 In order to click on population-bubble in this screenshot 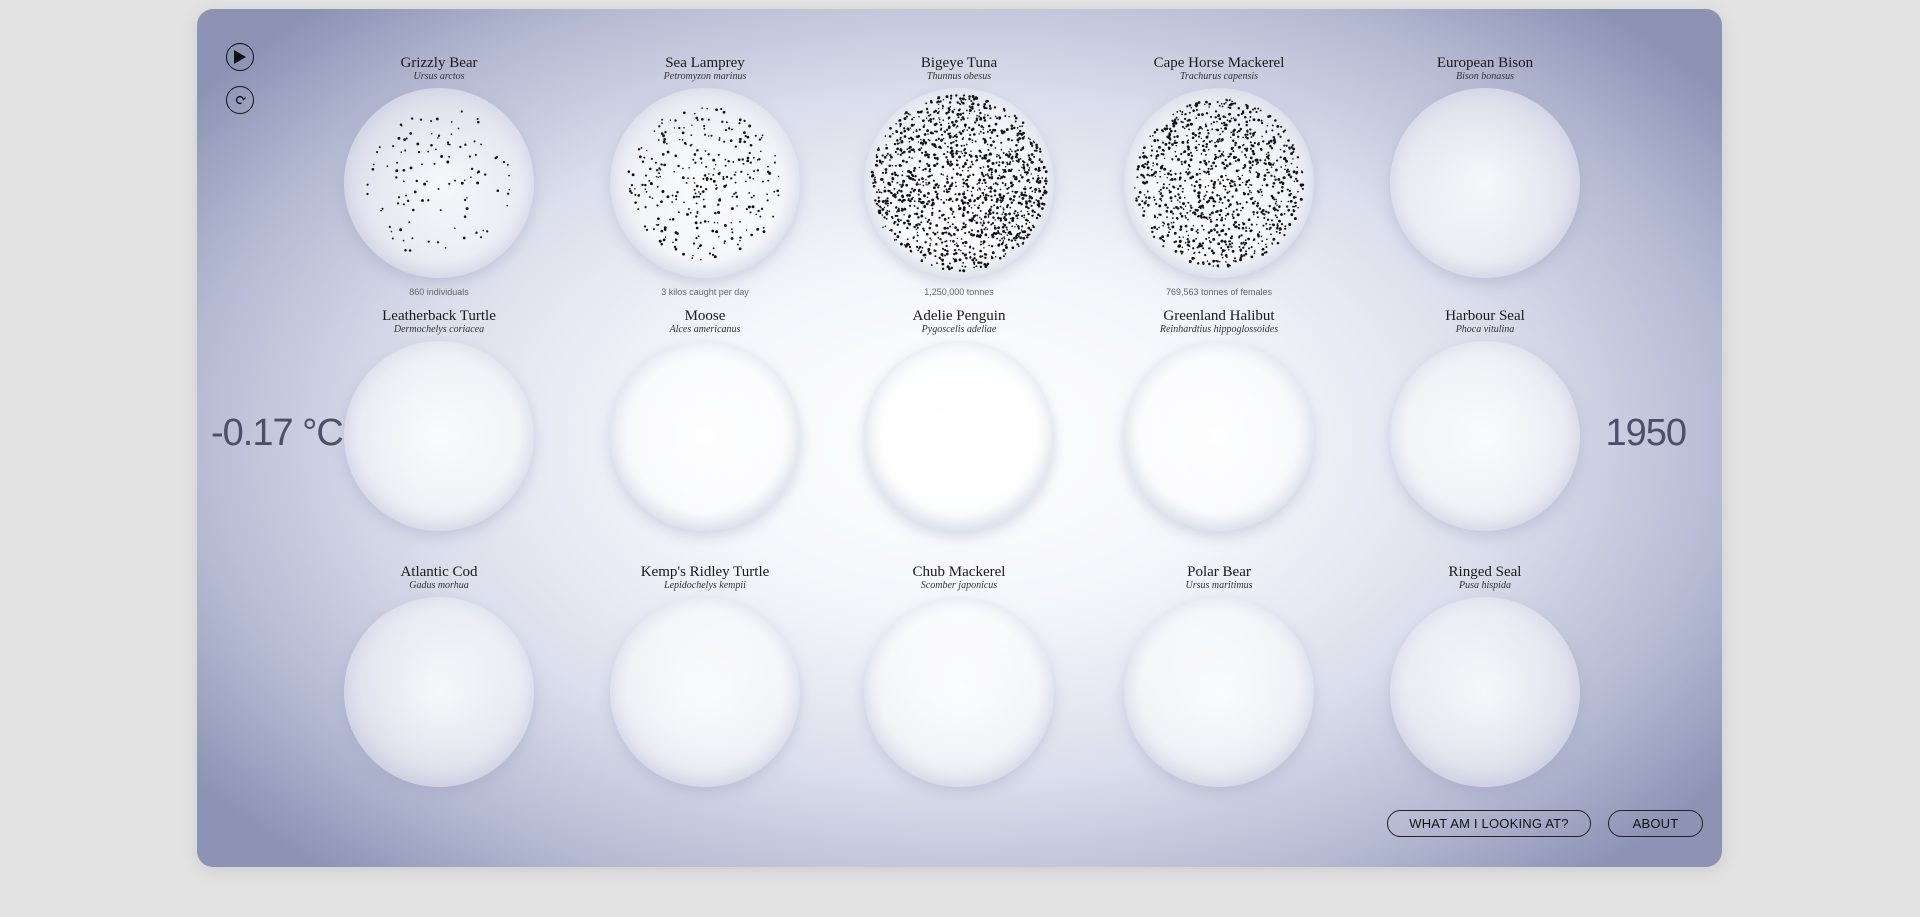, I will do `click(705, 183)`.